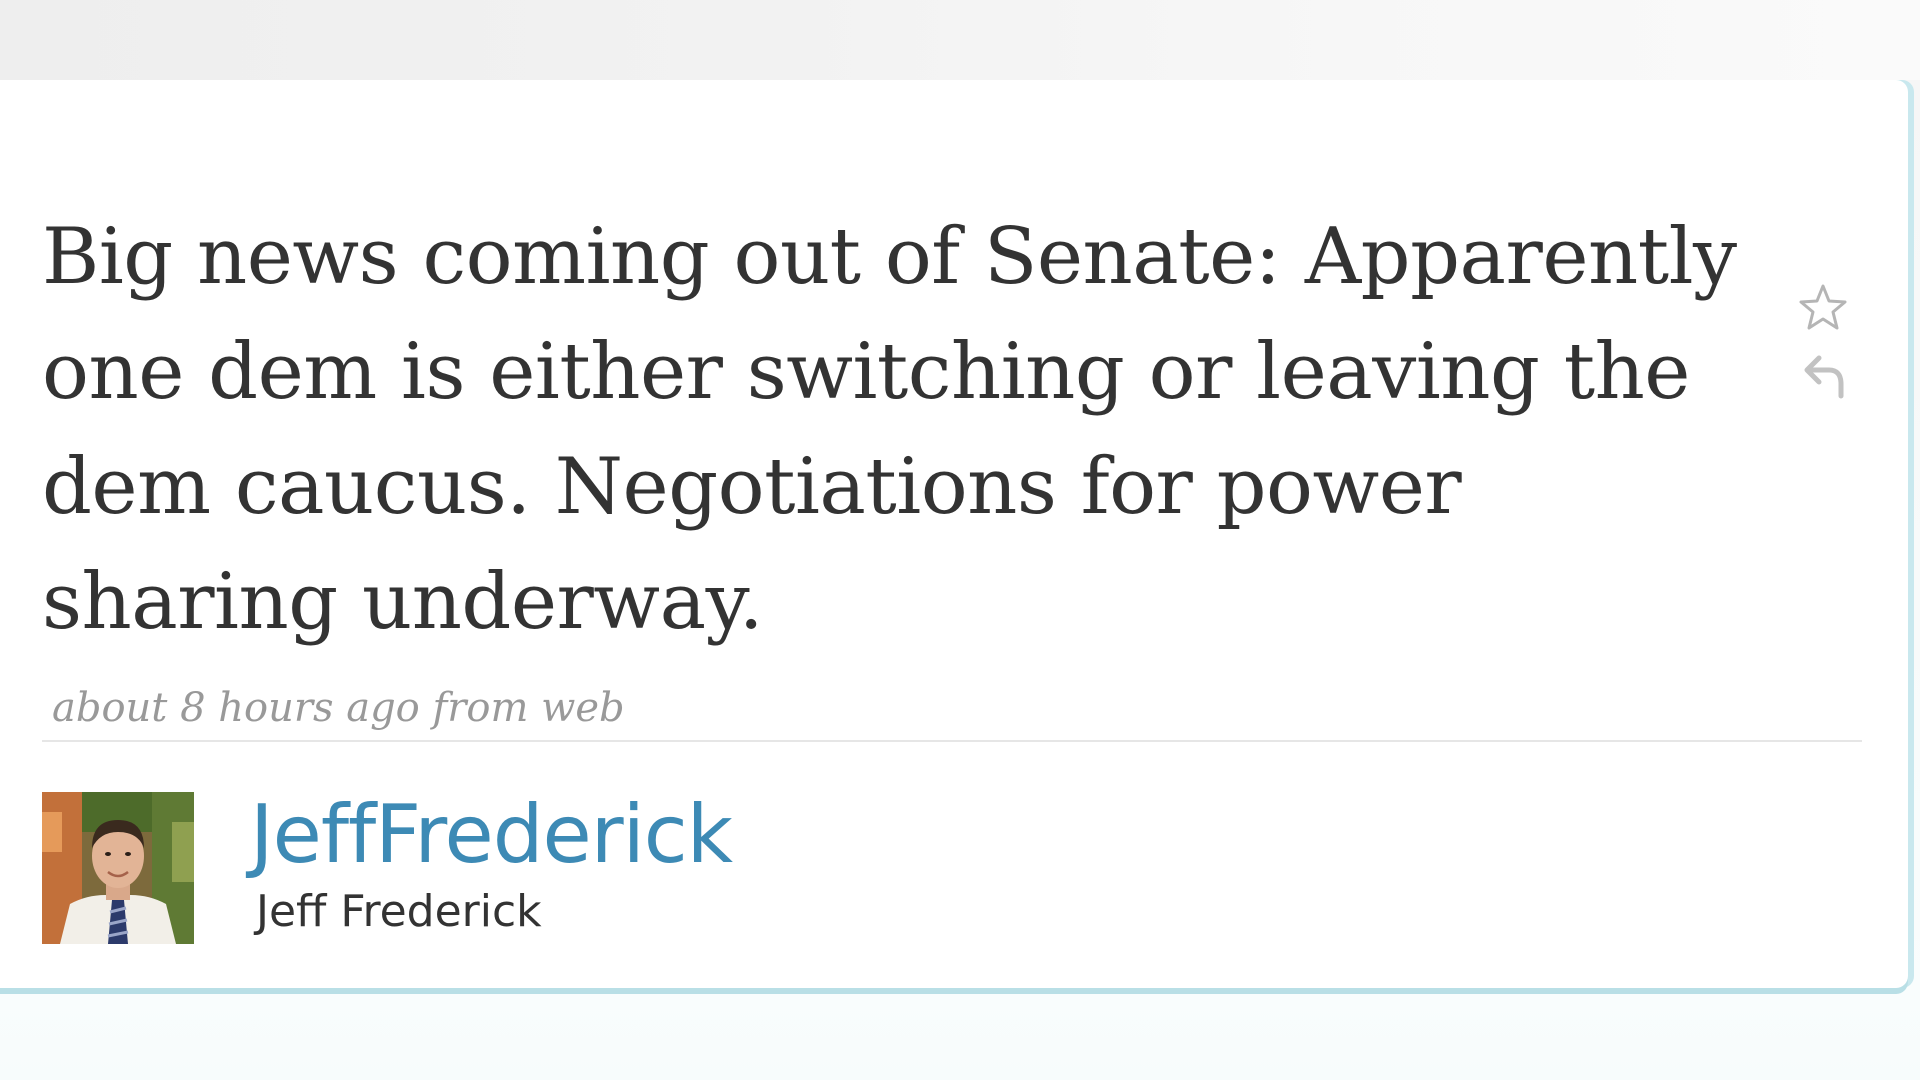  I want to click on author-screen-name-link: JeffFrederick, so click(491, 835).